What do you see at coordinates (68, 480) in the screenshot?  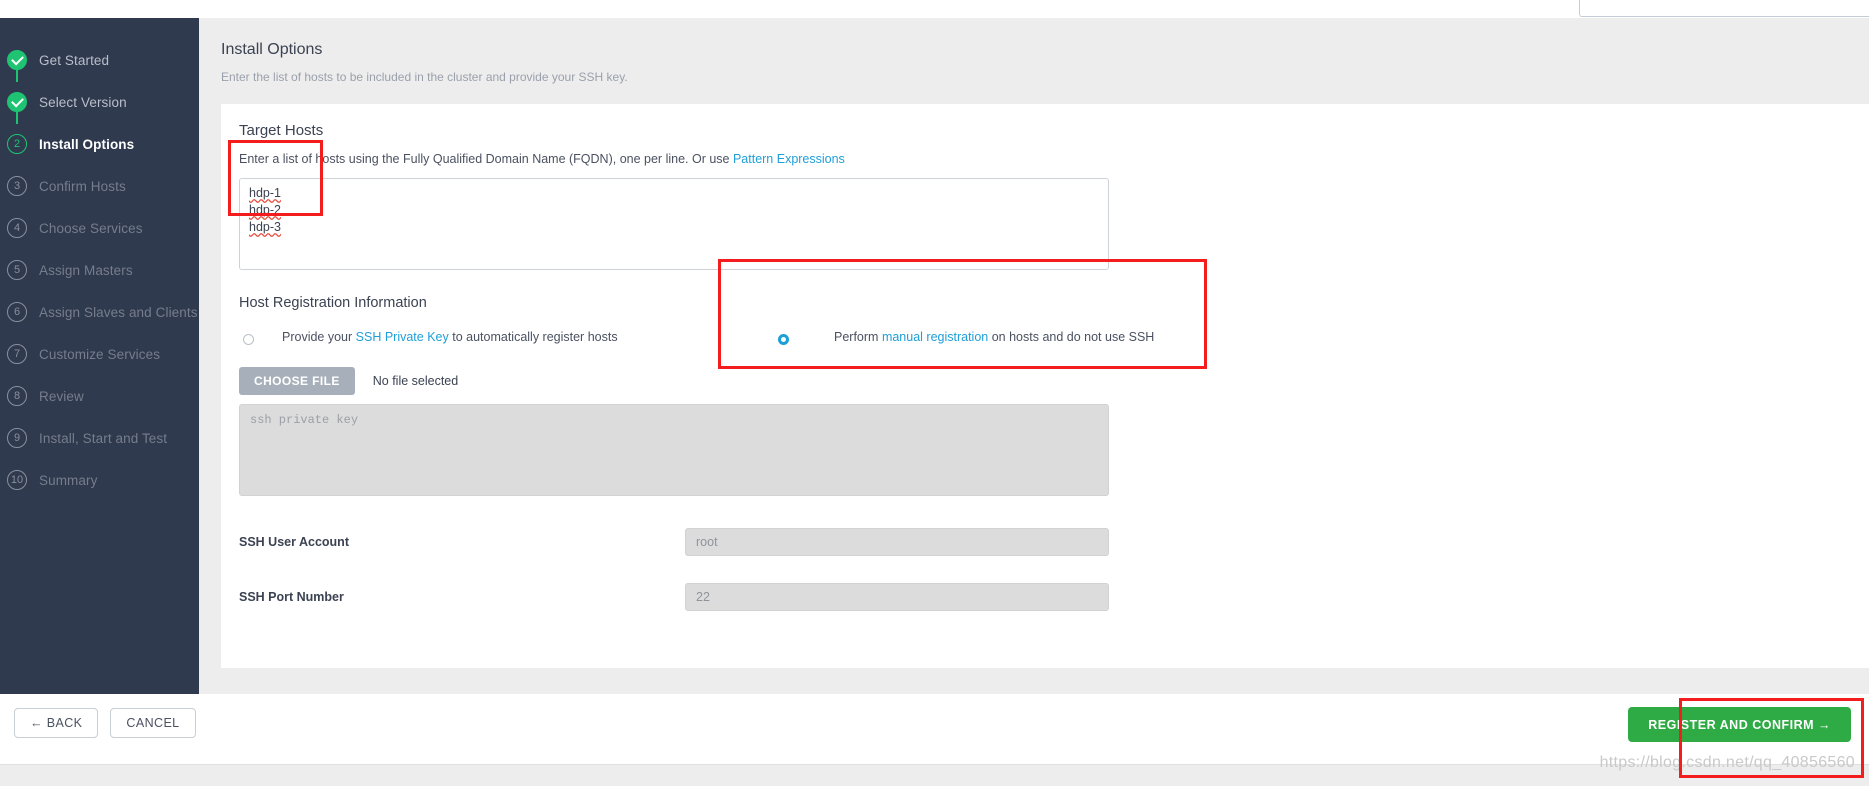 I see `step-label: Summary` at bounding box center [68, 480].